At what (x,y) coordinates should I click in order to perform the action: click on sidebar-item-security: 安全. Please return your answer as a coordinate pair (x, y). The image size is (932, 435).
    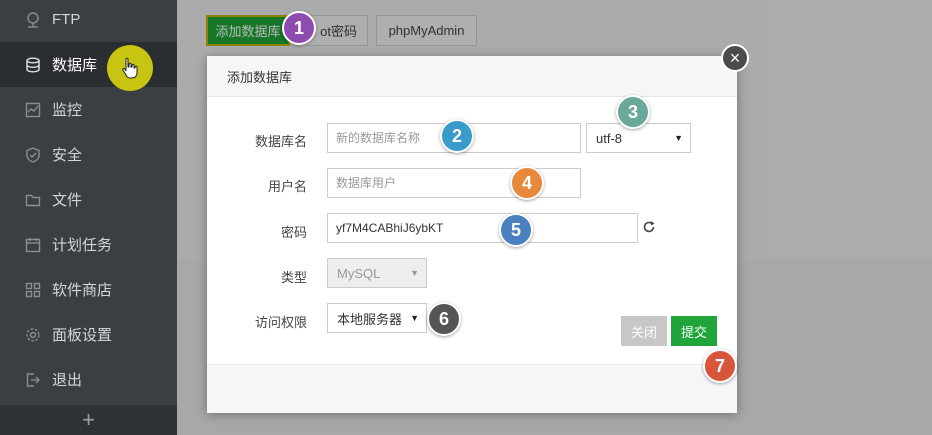
    Looking at the image, I should click on (88, 154).